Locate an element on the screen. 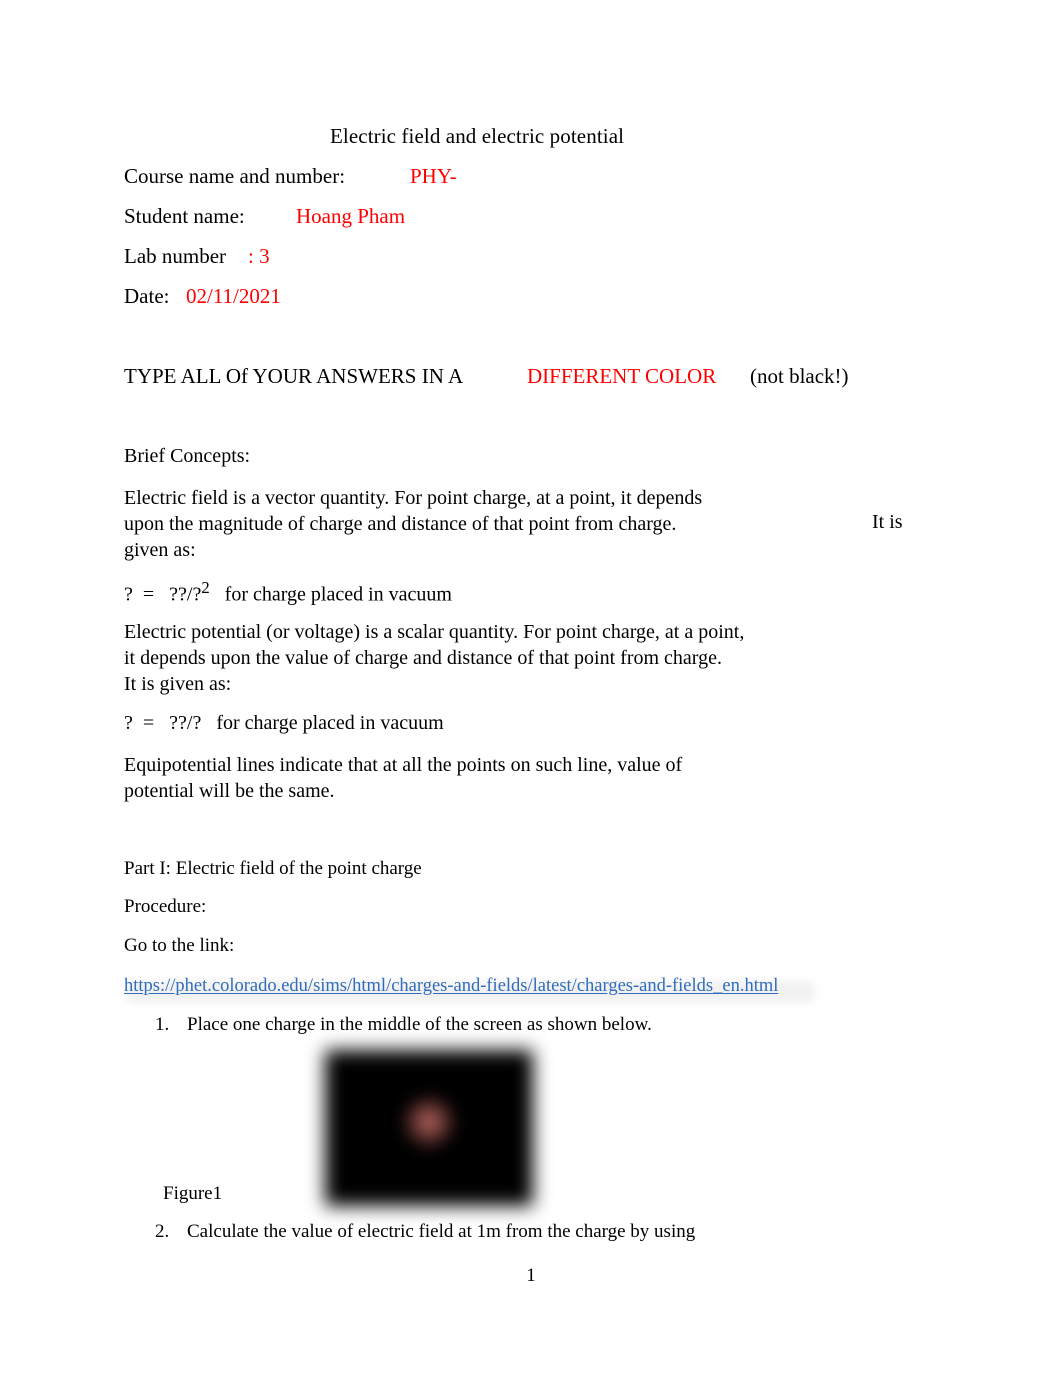 This screenshot has height=1377, width=1062. answer-color-notice-tail: (not black!) is located at coordinates (799, 376).